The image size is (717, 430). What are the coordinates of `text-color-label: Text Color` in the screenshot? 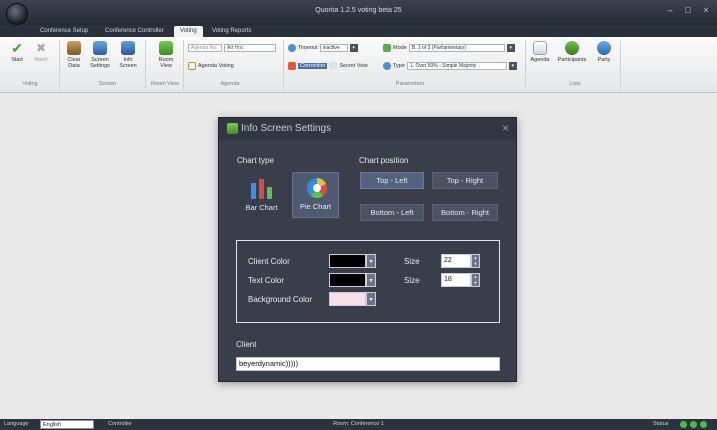 It's located at (266, 280).